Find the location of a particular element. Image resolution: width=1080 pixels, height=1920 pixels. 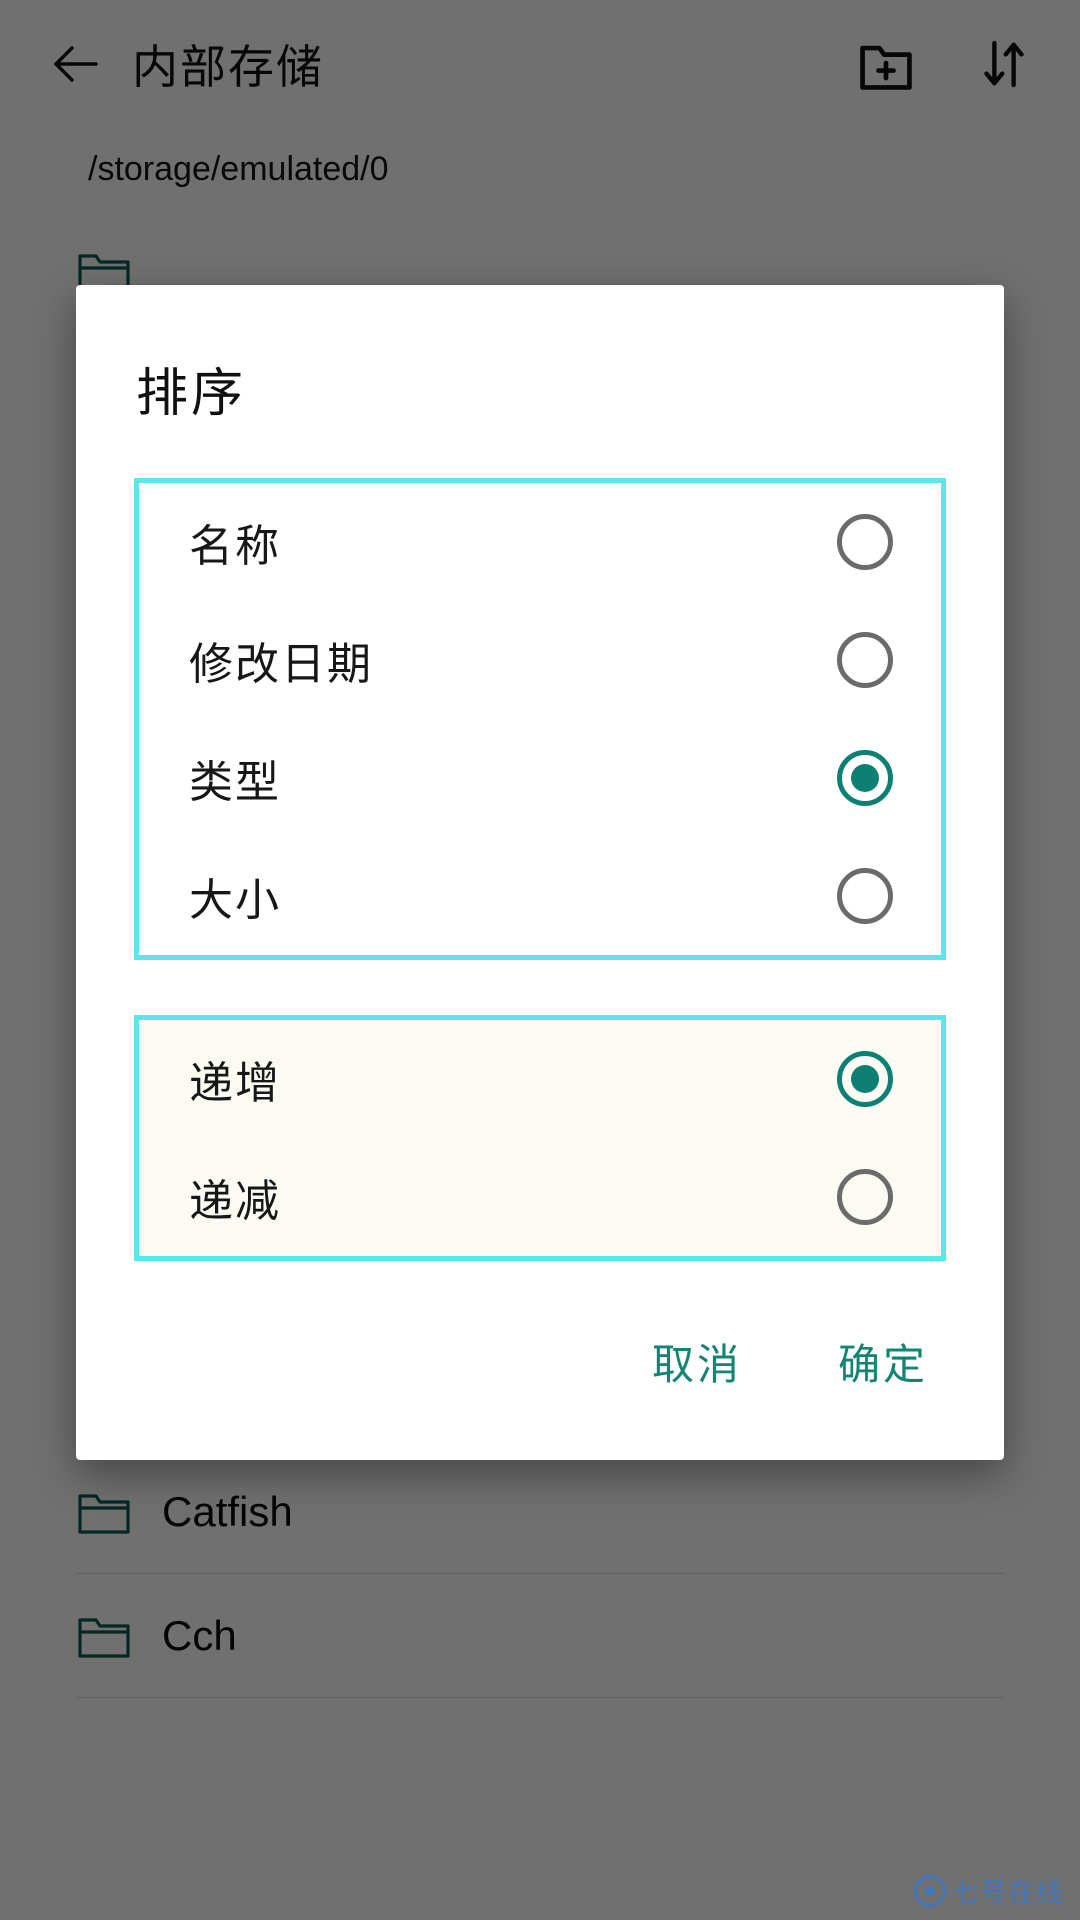

dialog-actions: 取消 确定 is located at coordinates (540, 1360).